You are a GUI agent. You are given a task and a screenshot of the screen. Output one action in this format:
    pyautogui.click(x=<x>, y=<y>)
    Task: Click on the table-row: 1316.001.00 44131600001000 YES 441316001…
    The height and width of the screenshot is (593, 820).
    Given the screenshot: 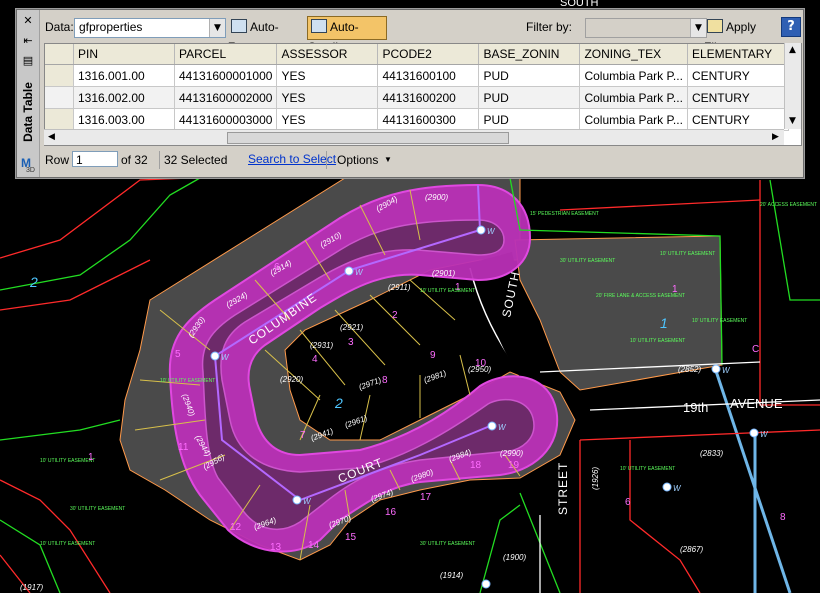 What is the action you would take?
    pyautogui.click(x=417, y=75)
    